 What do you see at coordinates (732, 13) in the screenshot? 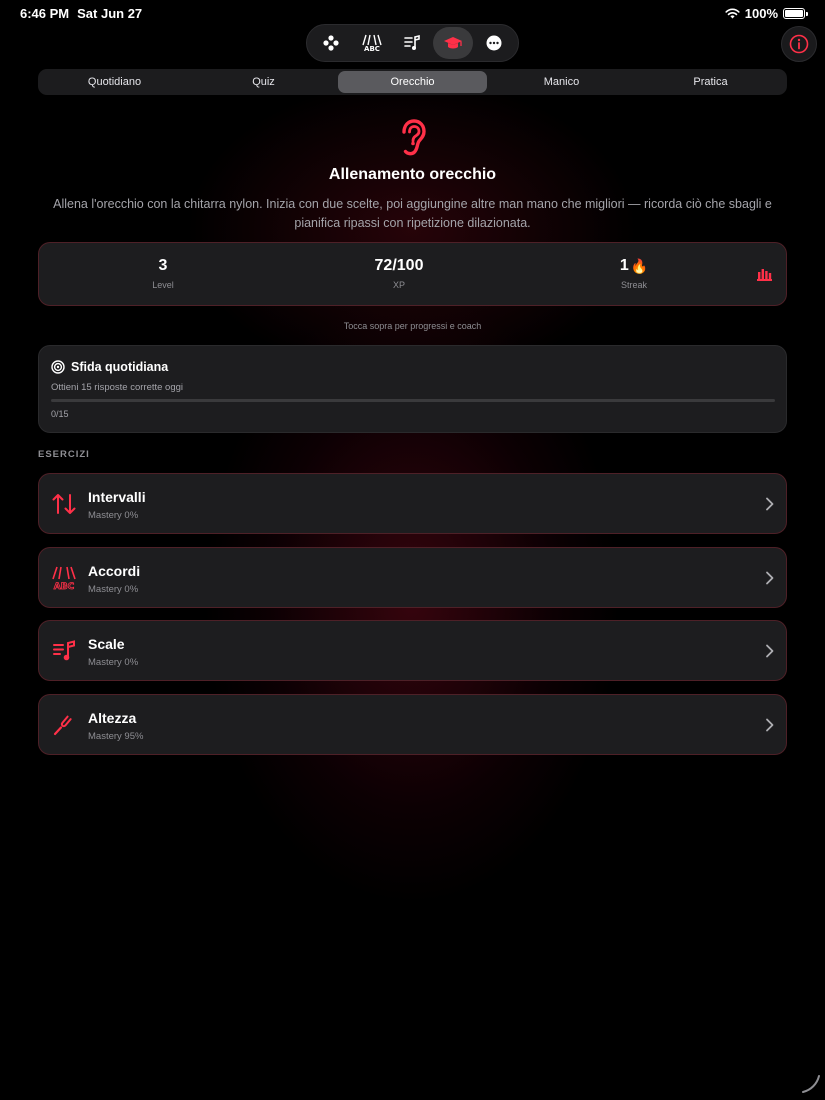
I see `wifi-icon` at bounding box center [732, 13].